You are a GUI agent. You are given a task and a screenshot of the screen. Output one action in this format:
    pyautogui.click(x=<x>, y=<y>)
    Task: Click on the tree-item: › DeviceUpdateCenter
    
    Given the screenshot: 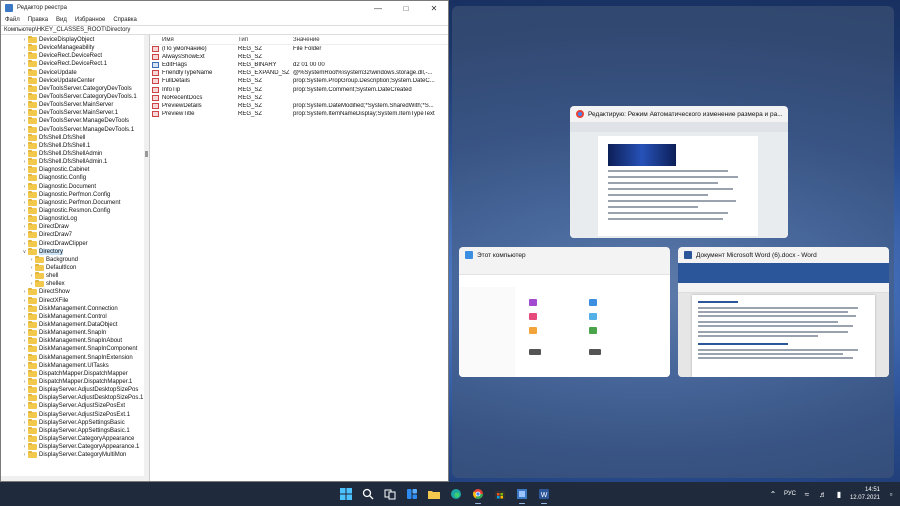 What is the action you would take?
    pyautogui.click(x=75, y=80)
    